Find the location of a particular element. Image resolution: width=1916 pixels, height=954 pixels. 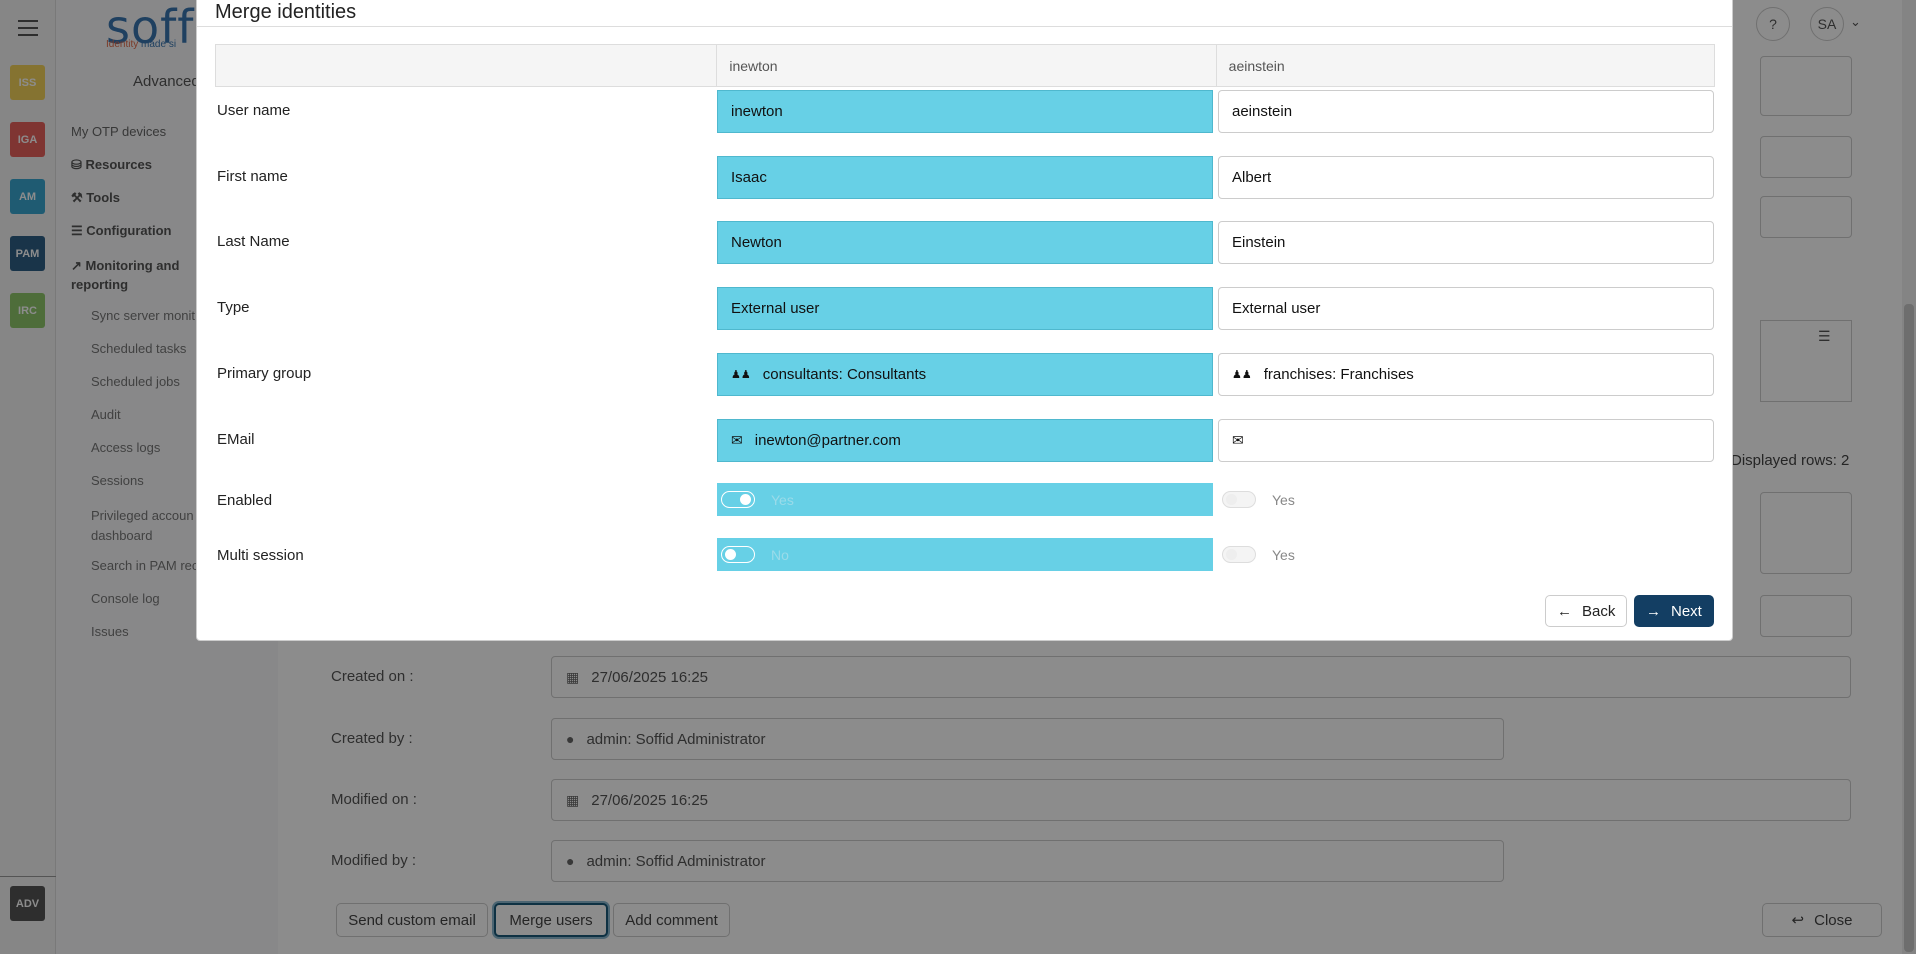

column-header-aeinstein: aeinstein is located at coordinates (1256, 65).